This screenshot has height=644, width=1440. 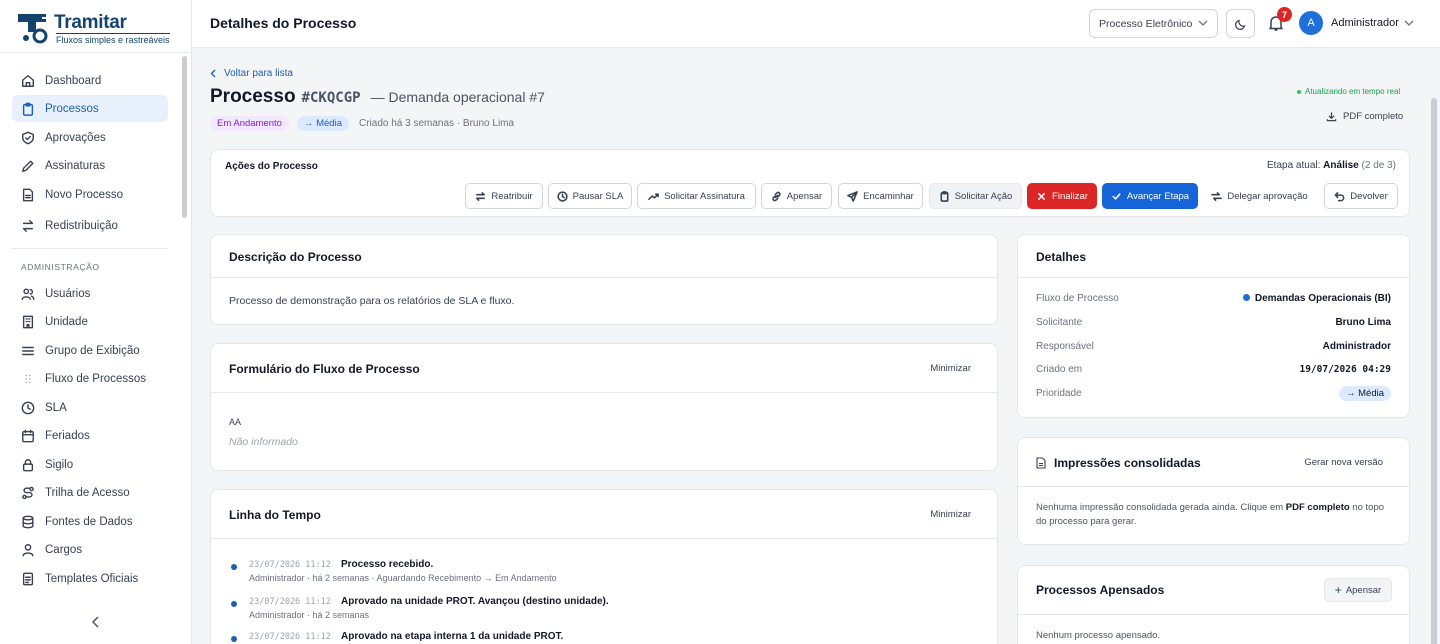 What do you see at coordinates (975, 196) in the screenshot?
I see `request-action-button: Solicitar Ação` at bounding box center [975, 196].